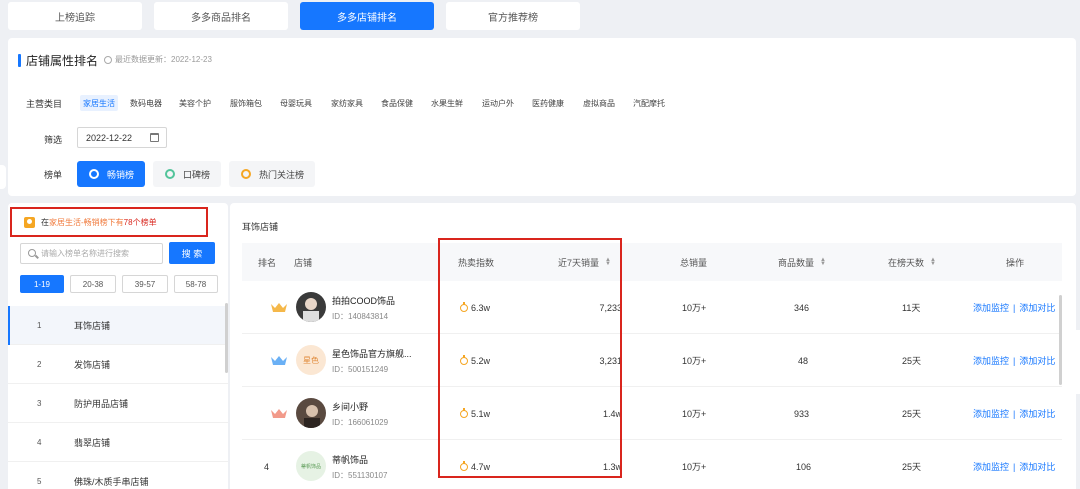  What do you see at coordinates (804, 466) in the screenshot?
I see `product-count: 106` at bounding box center [804, 466].